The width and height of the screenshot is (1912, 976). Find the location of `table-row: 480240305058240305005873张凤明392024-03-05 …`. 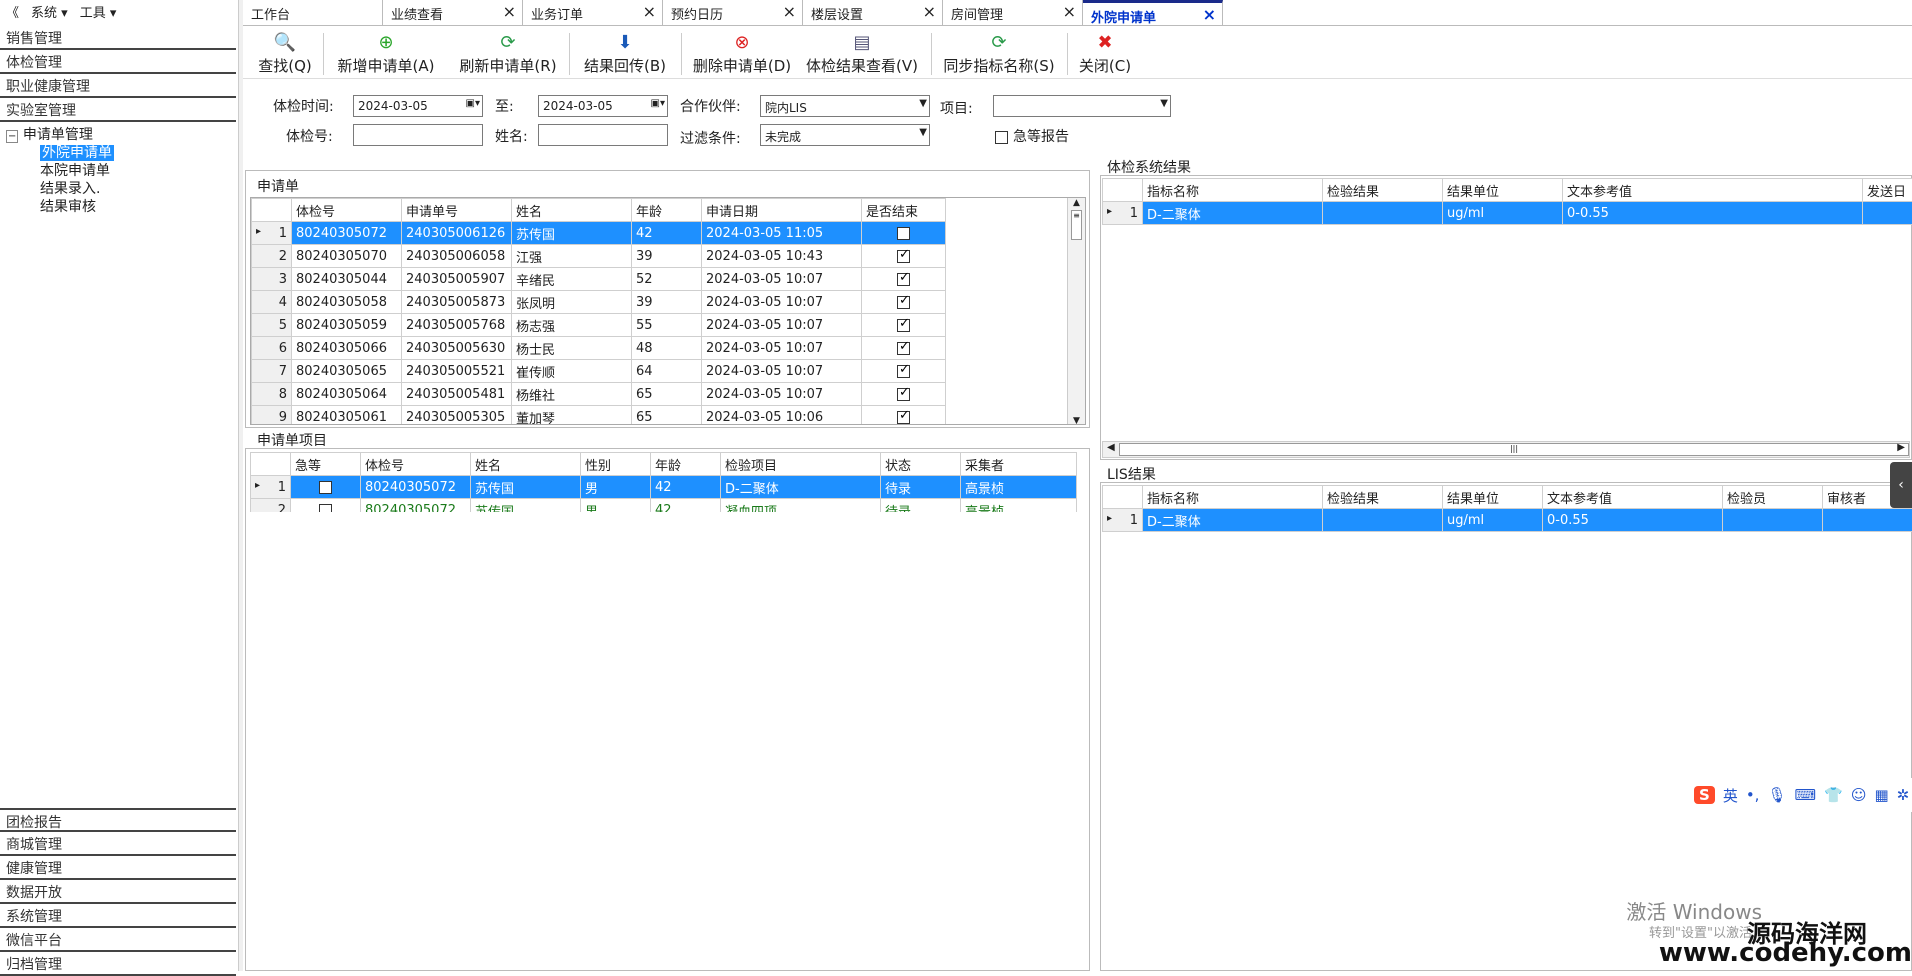

table-row: 480240305058240305005873张凤明392024-03-05 … is located at coordinates (599, 302).